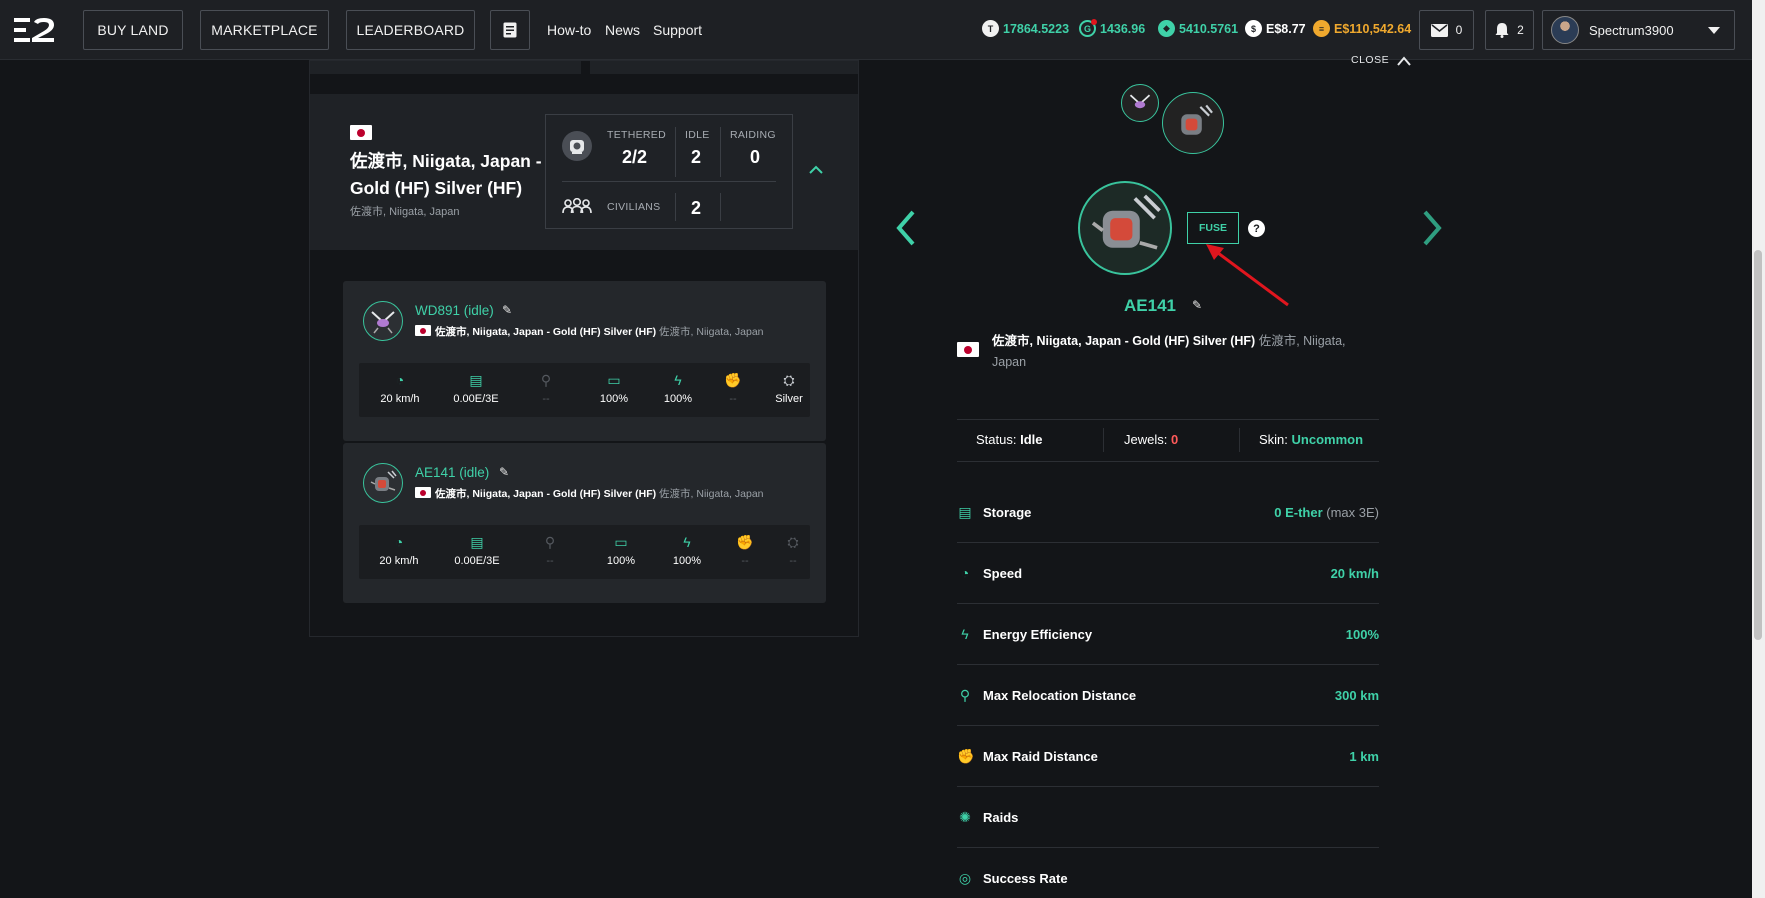 The width and height of the screenshot is (1765, 898). What do you see at coordinates (1001, 817) in the screenshot?
I see `property-label: Raids` at bounding box center [1001, 817].